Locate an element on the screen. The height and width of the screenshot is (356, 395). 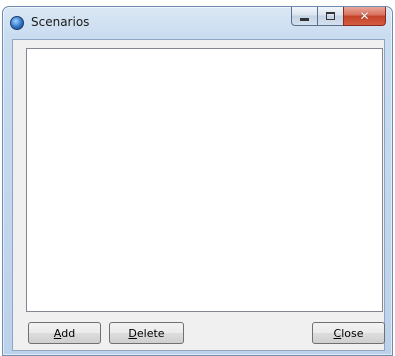
delete-label-rest: elete is located at coordinates (150, 333).